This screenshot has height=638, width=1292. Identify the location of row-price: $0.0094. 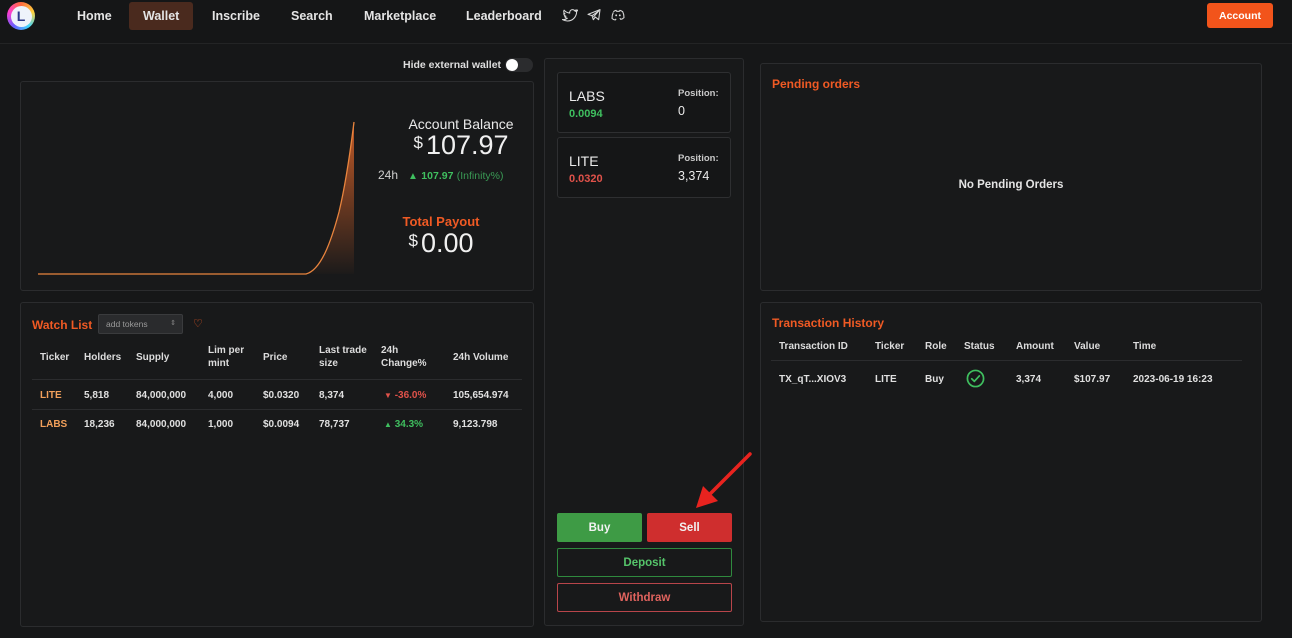
(281, 424).